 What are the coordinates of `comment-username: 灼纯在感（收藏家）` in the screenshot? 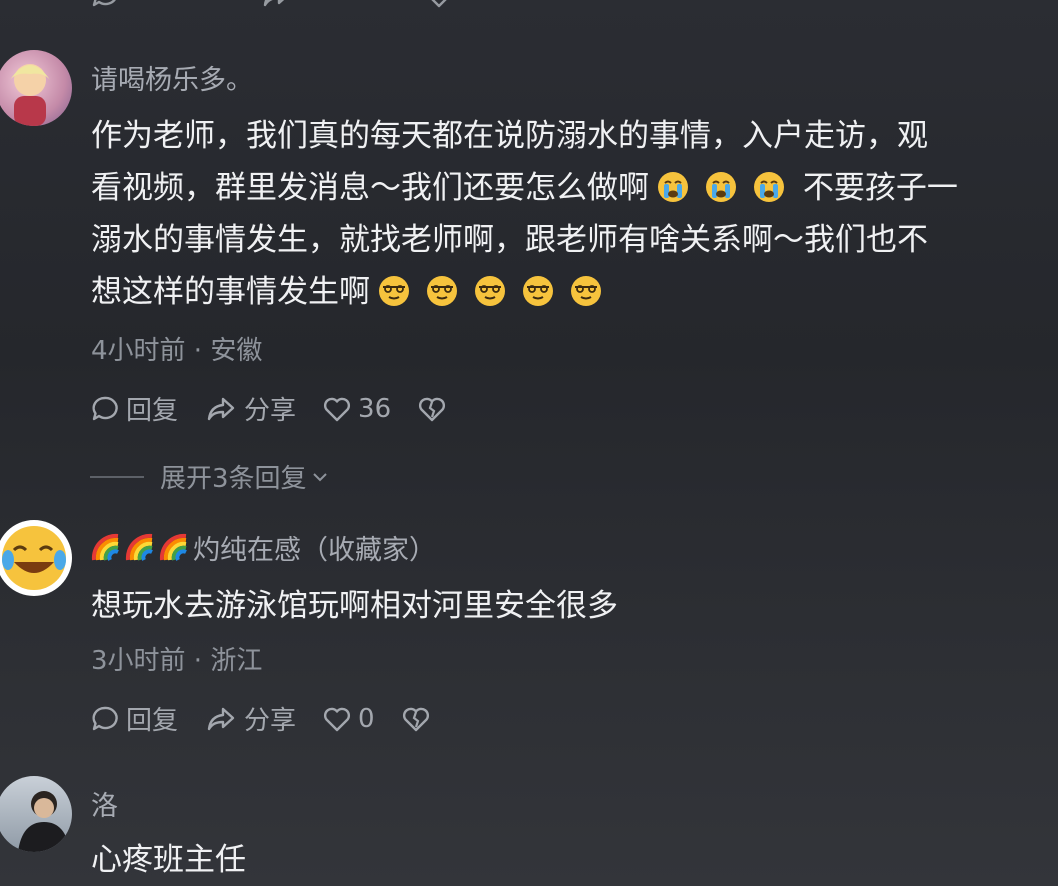 It's located at (263, 547).